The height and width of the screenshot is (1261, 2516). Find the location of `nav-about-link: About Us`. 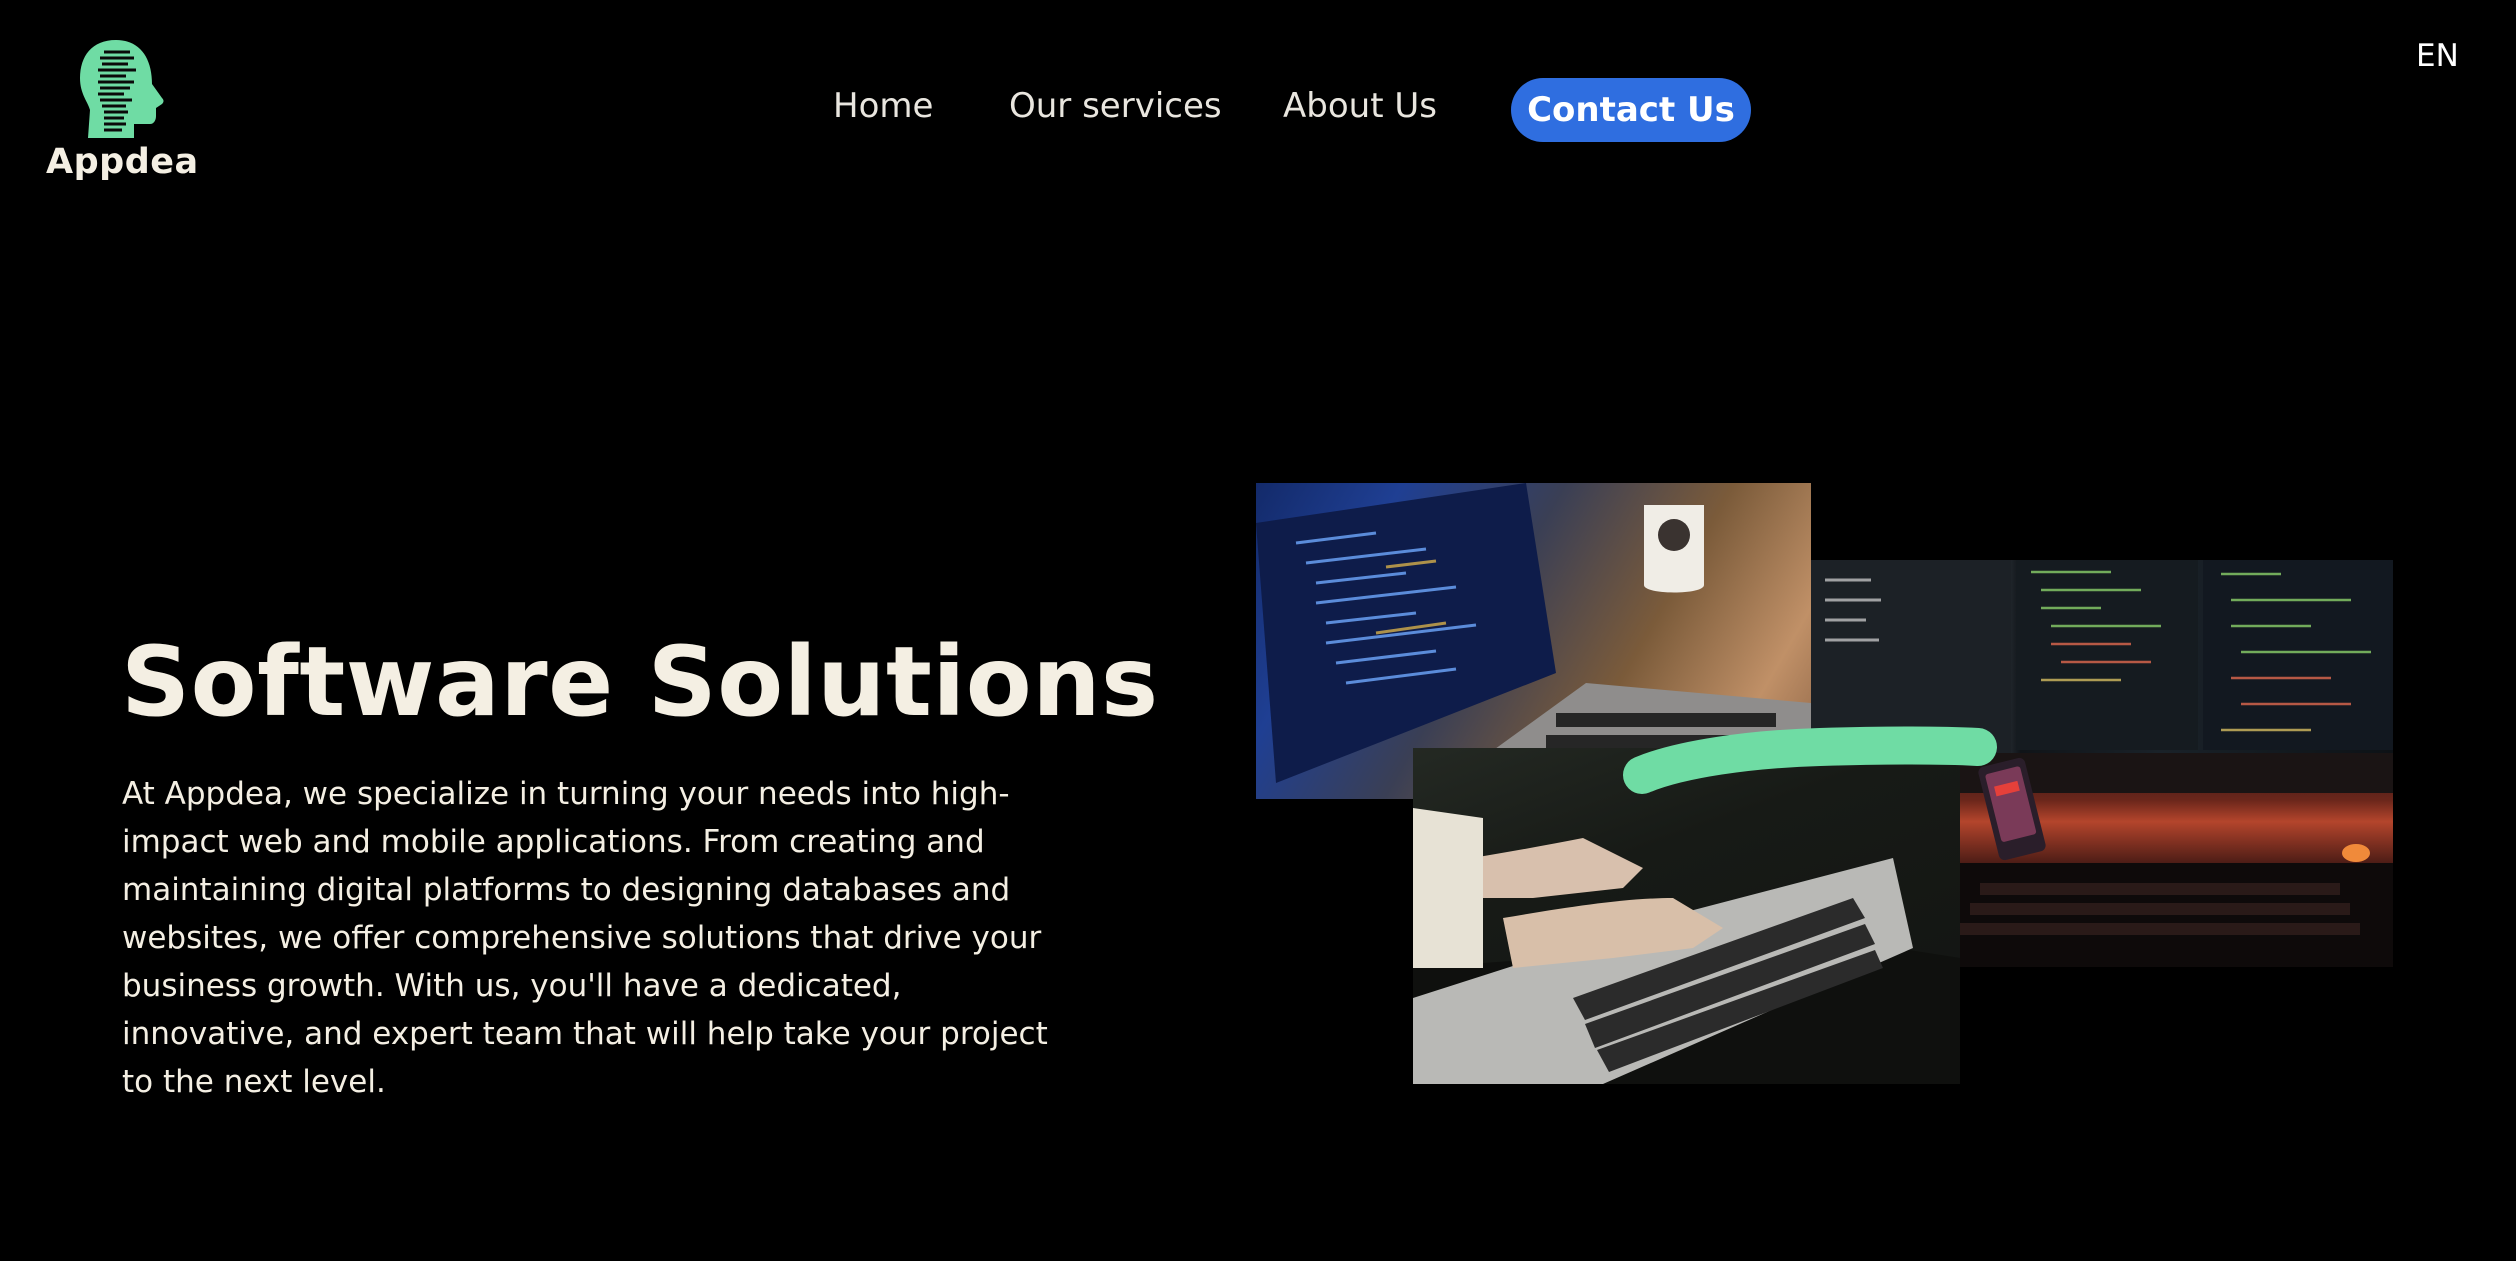

nav-about-link: About Us is located at coordinates (1360, 106).